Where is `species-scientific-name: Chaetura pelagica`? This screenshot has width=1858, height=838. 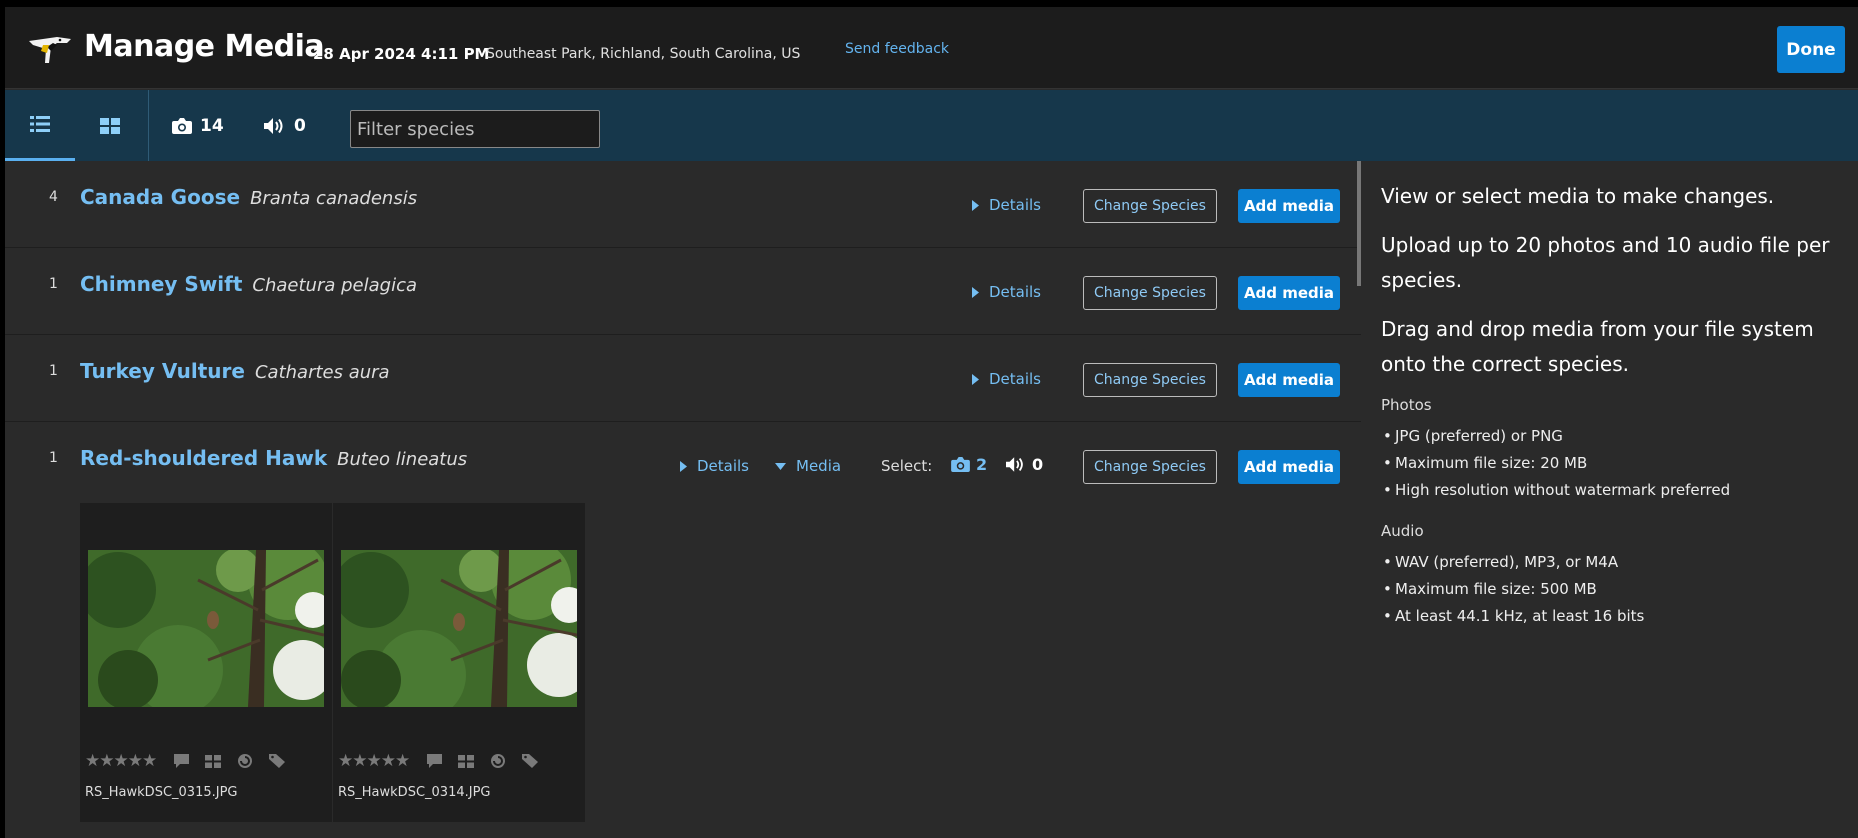 species-scientific-name: Chaetura pelagica is located at coordinates (335, 285).